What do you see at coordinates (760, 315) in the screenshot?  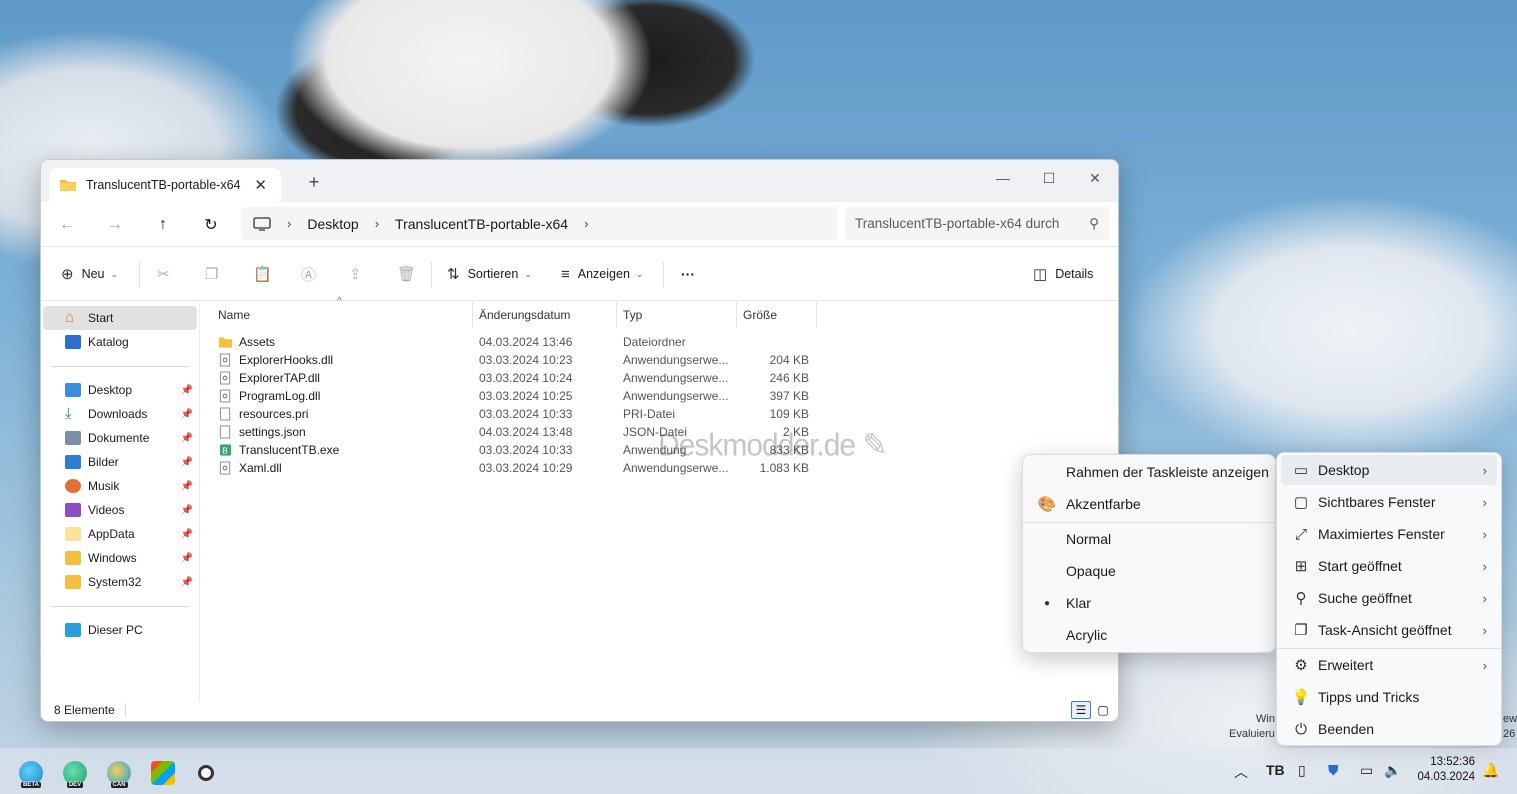 I see `column-header-size: Größe` at bounding box center [760, 315].